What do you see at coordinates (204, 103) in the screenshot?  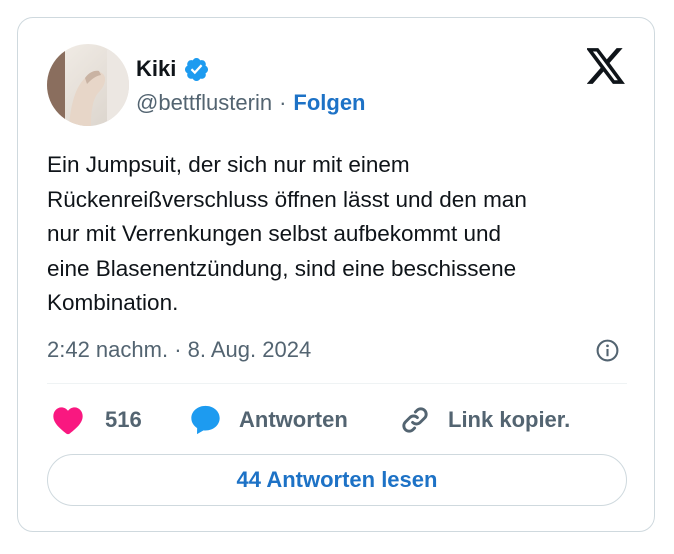 I see `author-handle: @bettflusterin` at bounding box center [204, 103].